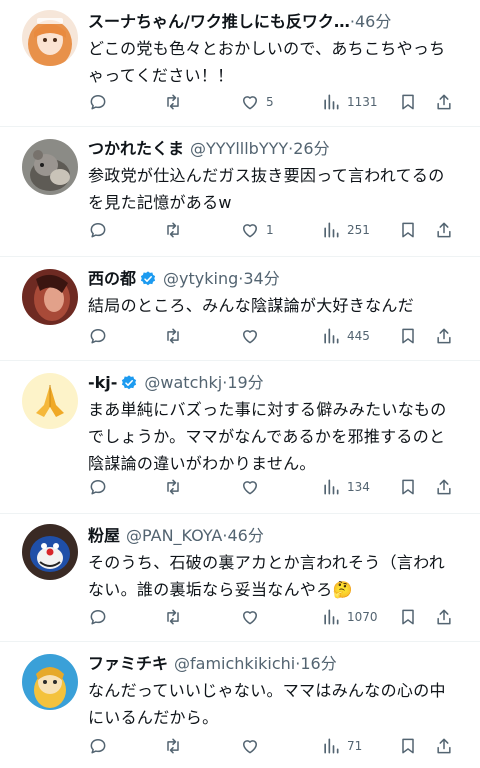  I want to click on like-button: 1, so click(257, 230).